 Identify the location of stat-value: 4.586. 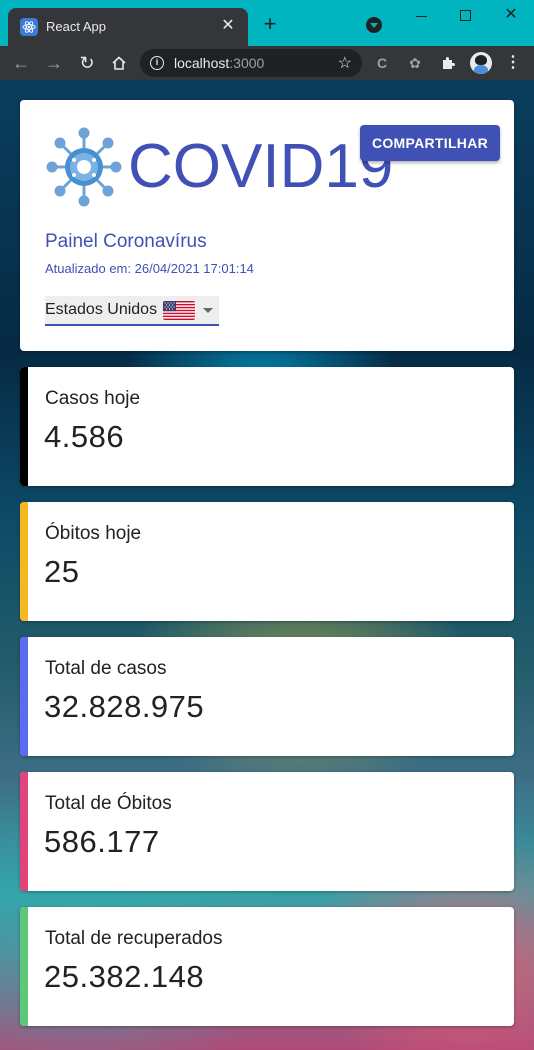
(84, 436).